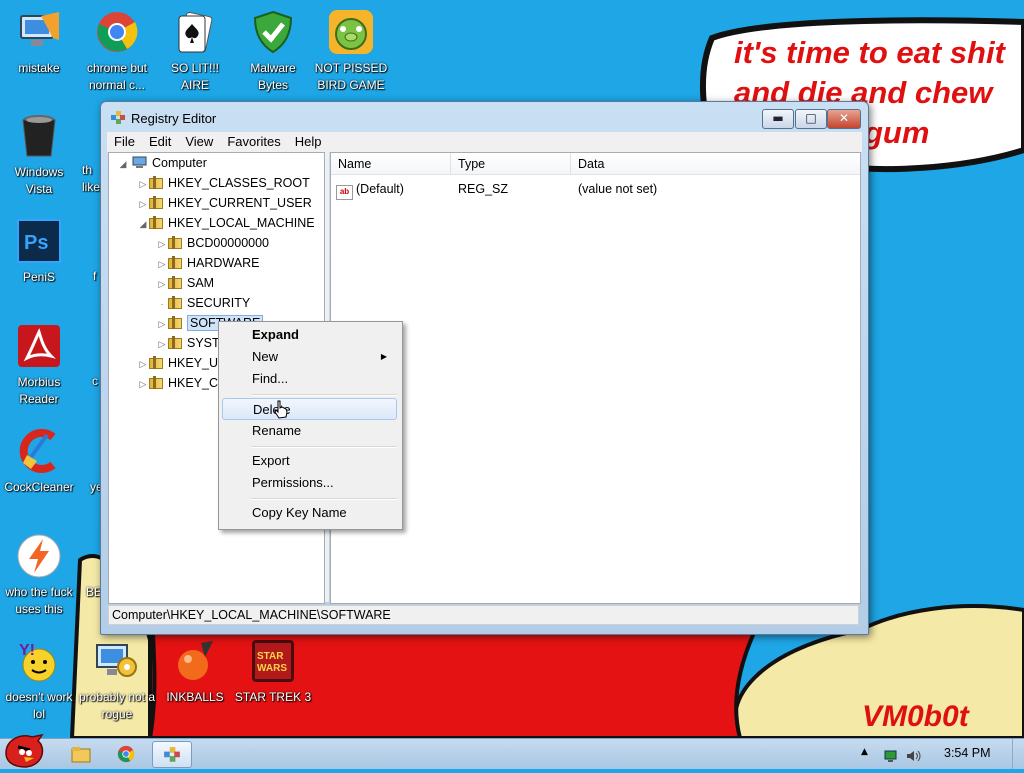  What do you see at coordinates (370, 190) in the screenshot?
I see `value-name-cell: ab (Default)` at bounding box center [370, 190].